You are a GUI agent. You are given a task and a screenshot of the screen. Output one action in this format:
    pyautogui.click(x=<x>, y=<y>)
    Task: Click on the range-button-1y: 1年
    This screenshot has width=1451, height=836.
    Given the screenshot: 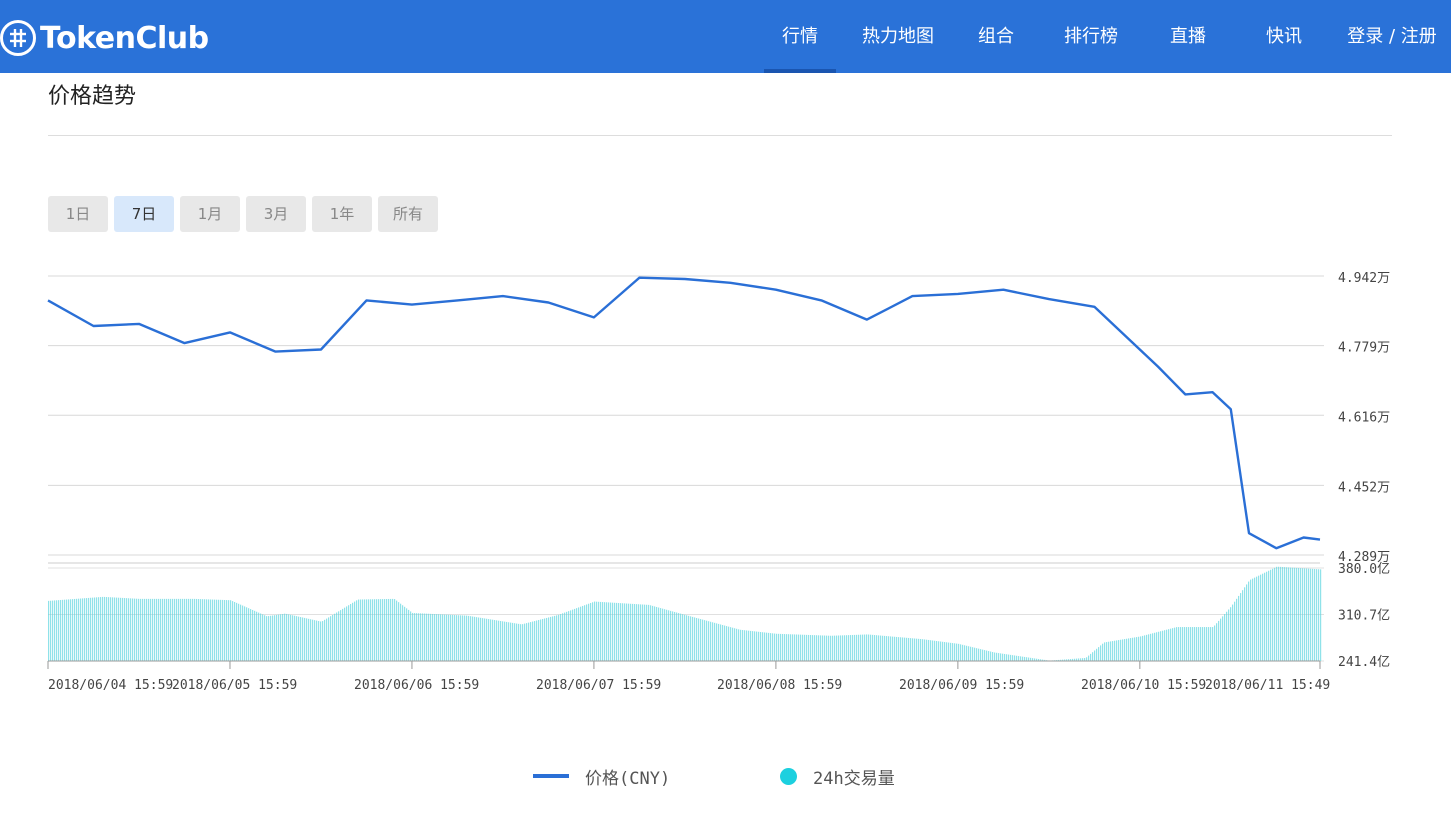 What is the action you would take?
    pyautogui.click(x=342, y=214)
    